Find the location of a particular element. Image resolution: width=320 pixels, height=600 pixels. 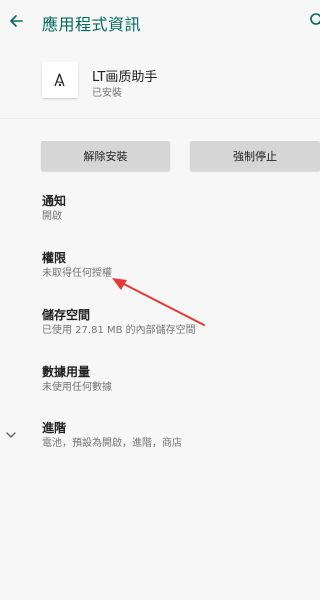

divider is located at coordinates (160, 118).